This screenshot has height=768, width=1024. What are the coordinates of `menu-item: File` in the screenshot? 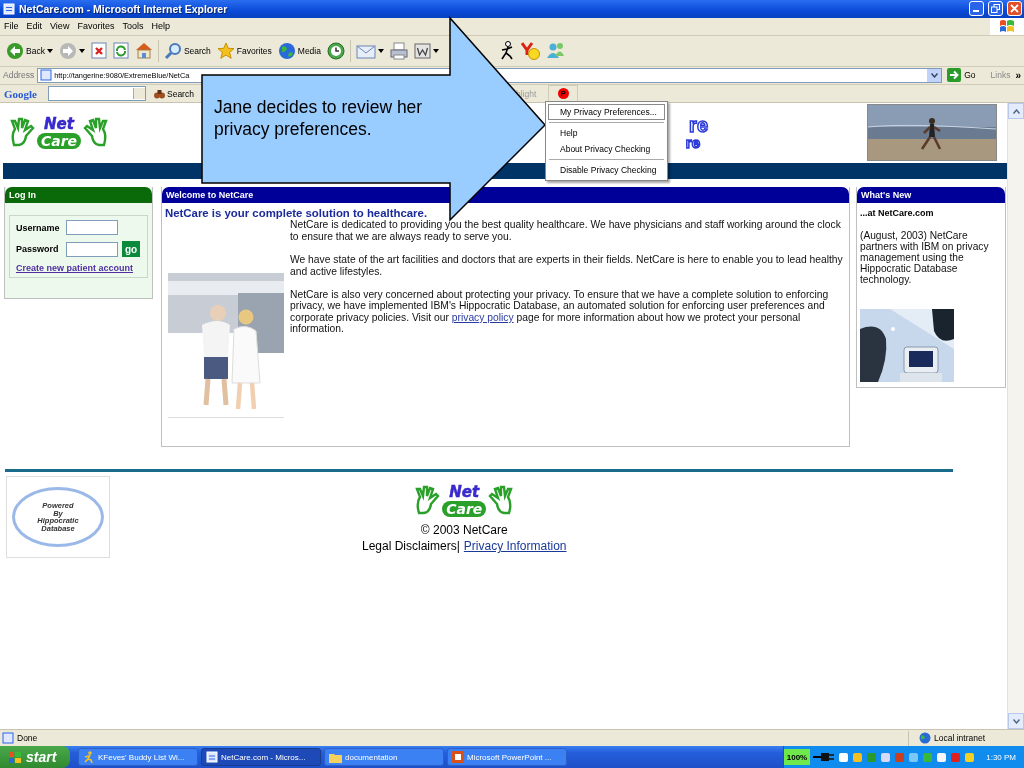 It's located at (11, 26).